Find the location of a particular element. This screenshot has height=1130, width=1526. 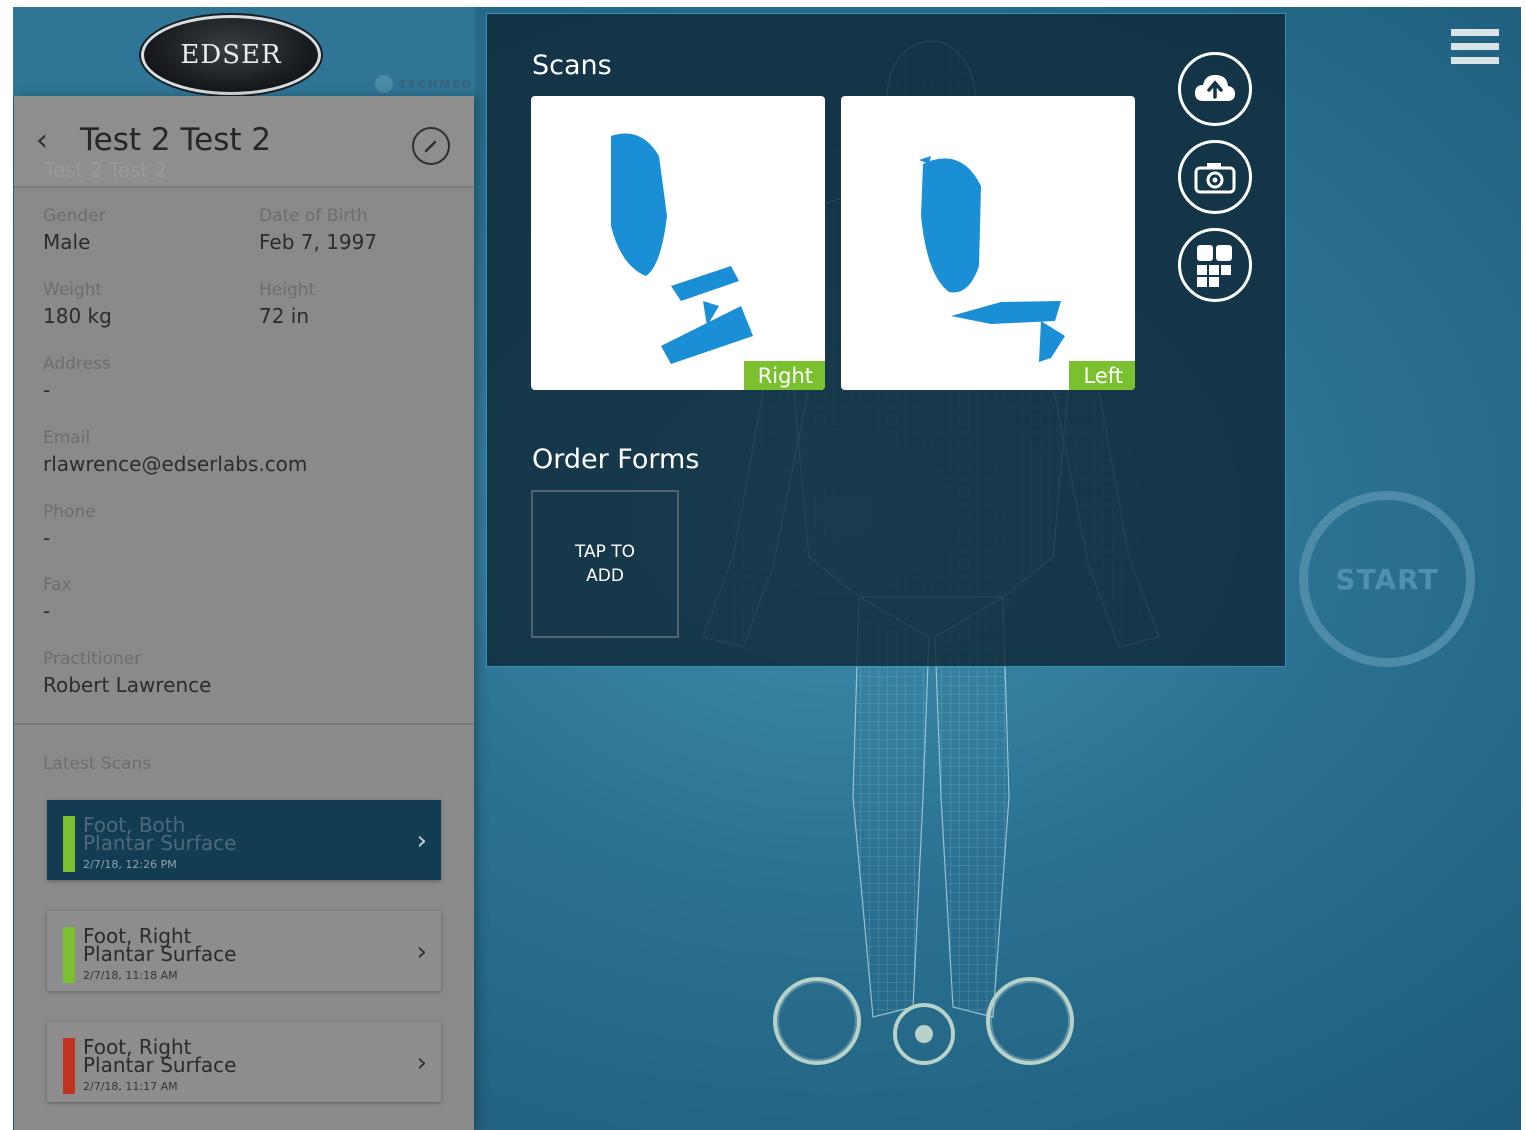

order-forms-title: Order Forms is located at coordinates (616, 459).